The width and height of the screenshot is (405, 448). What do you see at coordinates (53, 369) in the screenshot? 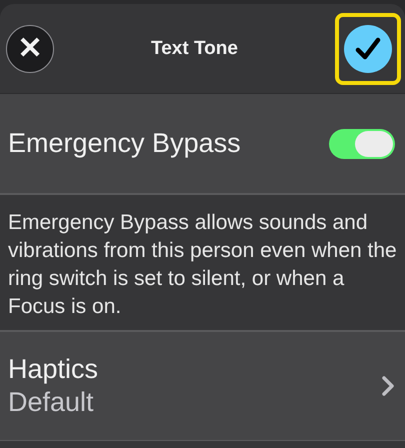
I see `setting-label: Haptics` at bounding box center [53, 369].